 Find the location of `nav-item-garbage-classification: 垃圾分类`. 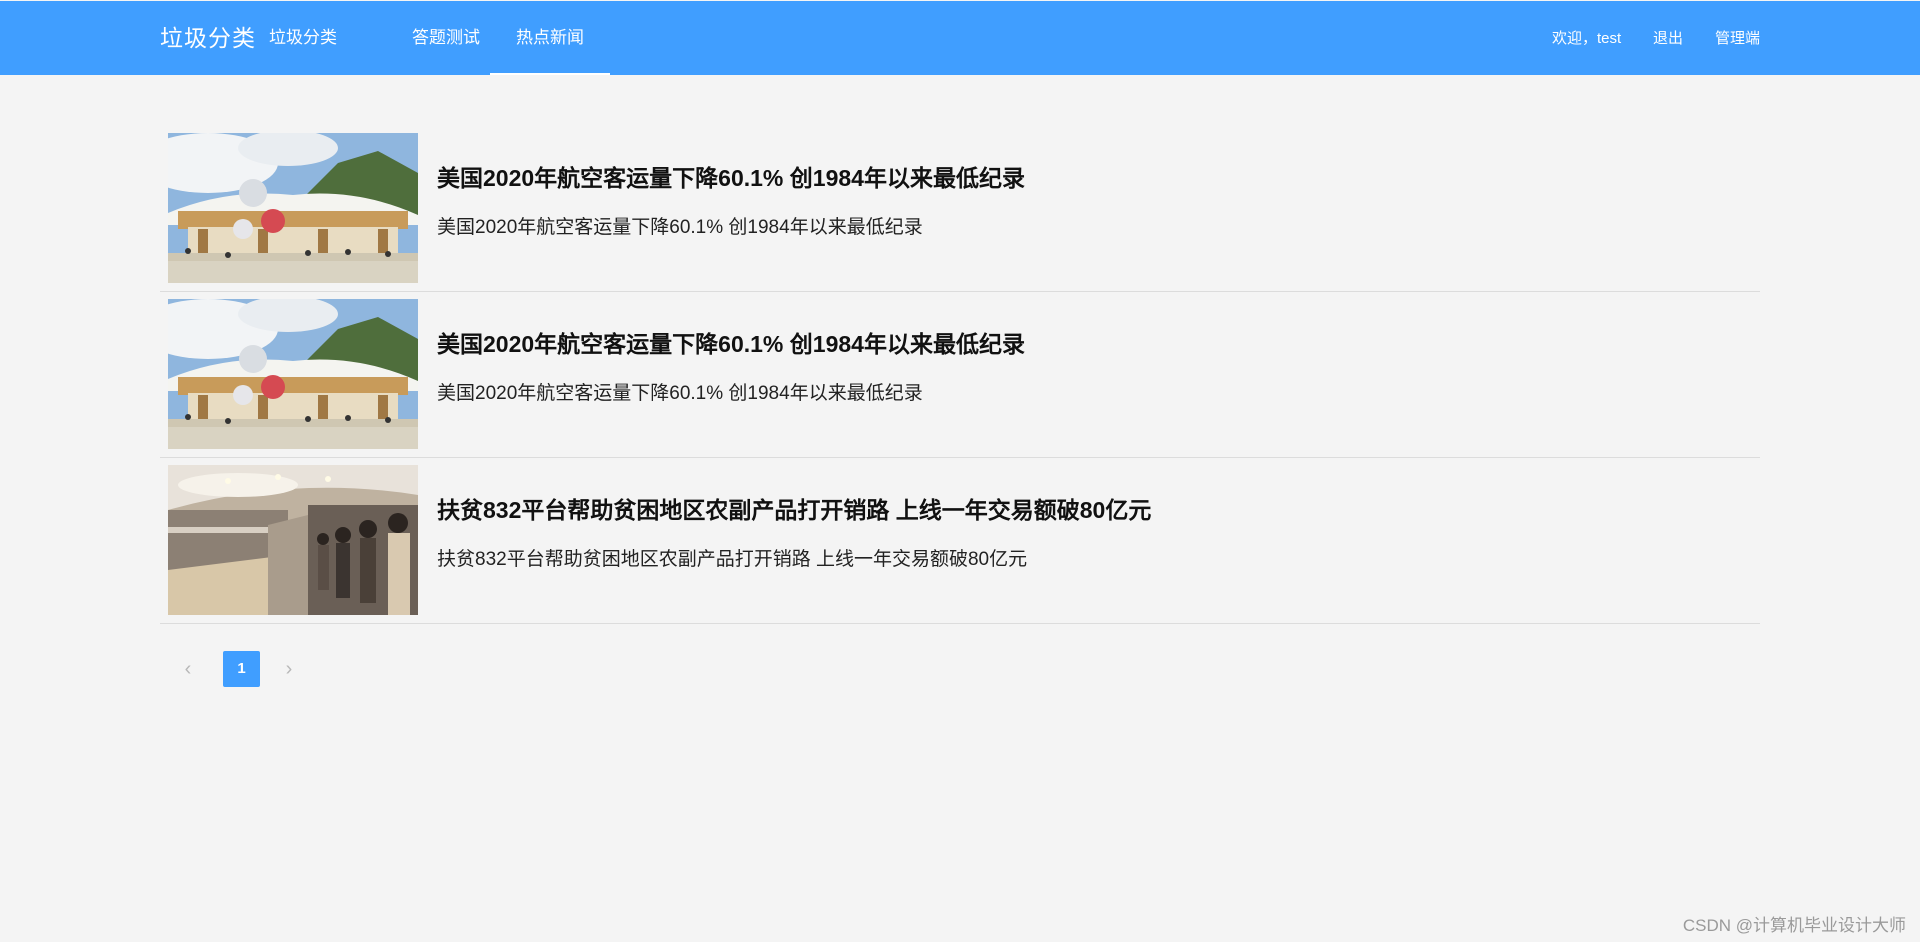

nav-item-garbage-classification: 垃圾分类 is located at coordinates (303, 38).